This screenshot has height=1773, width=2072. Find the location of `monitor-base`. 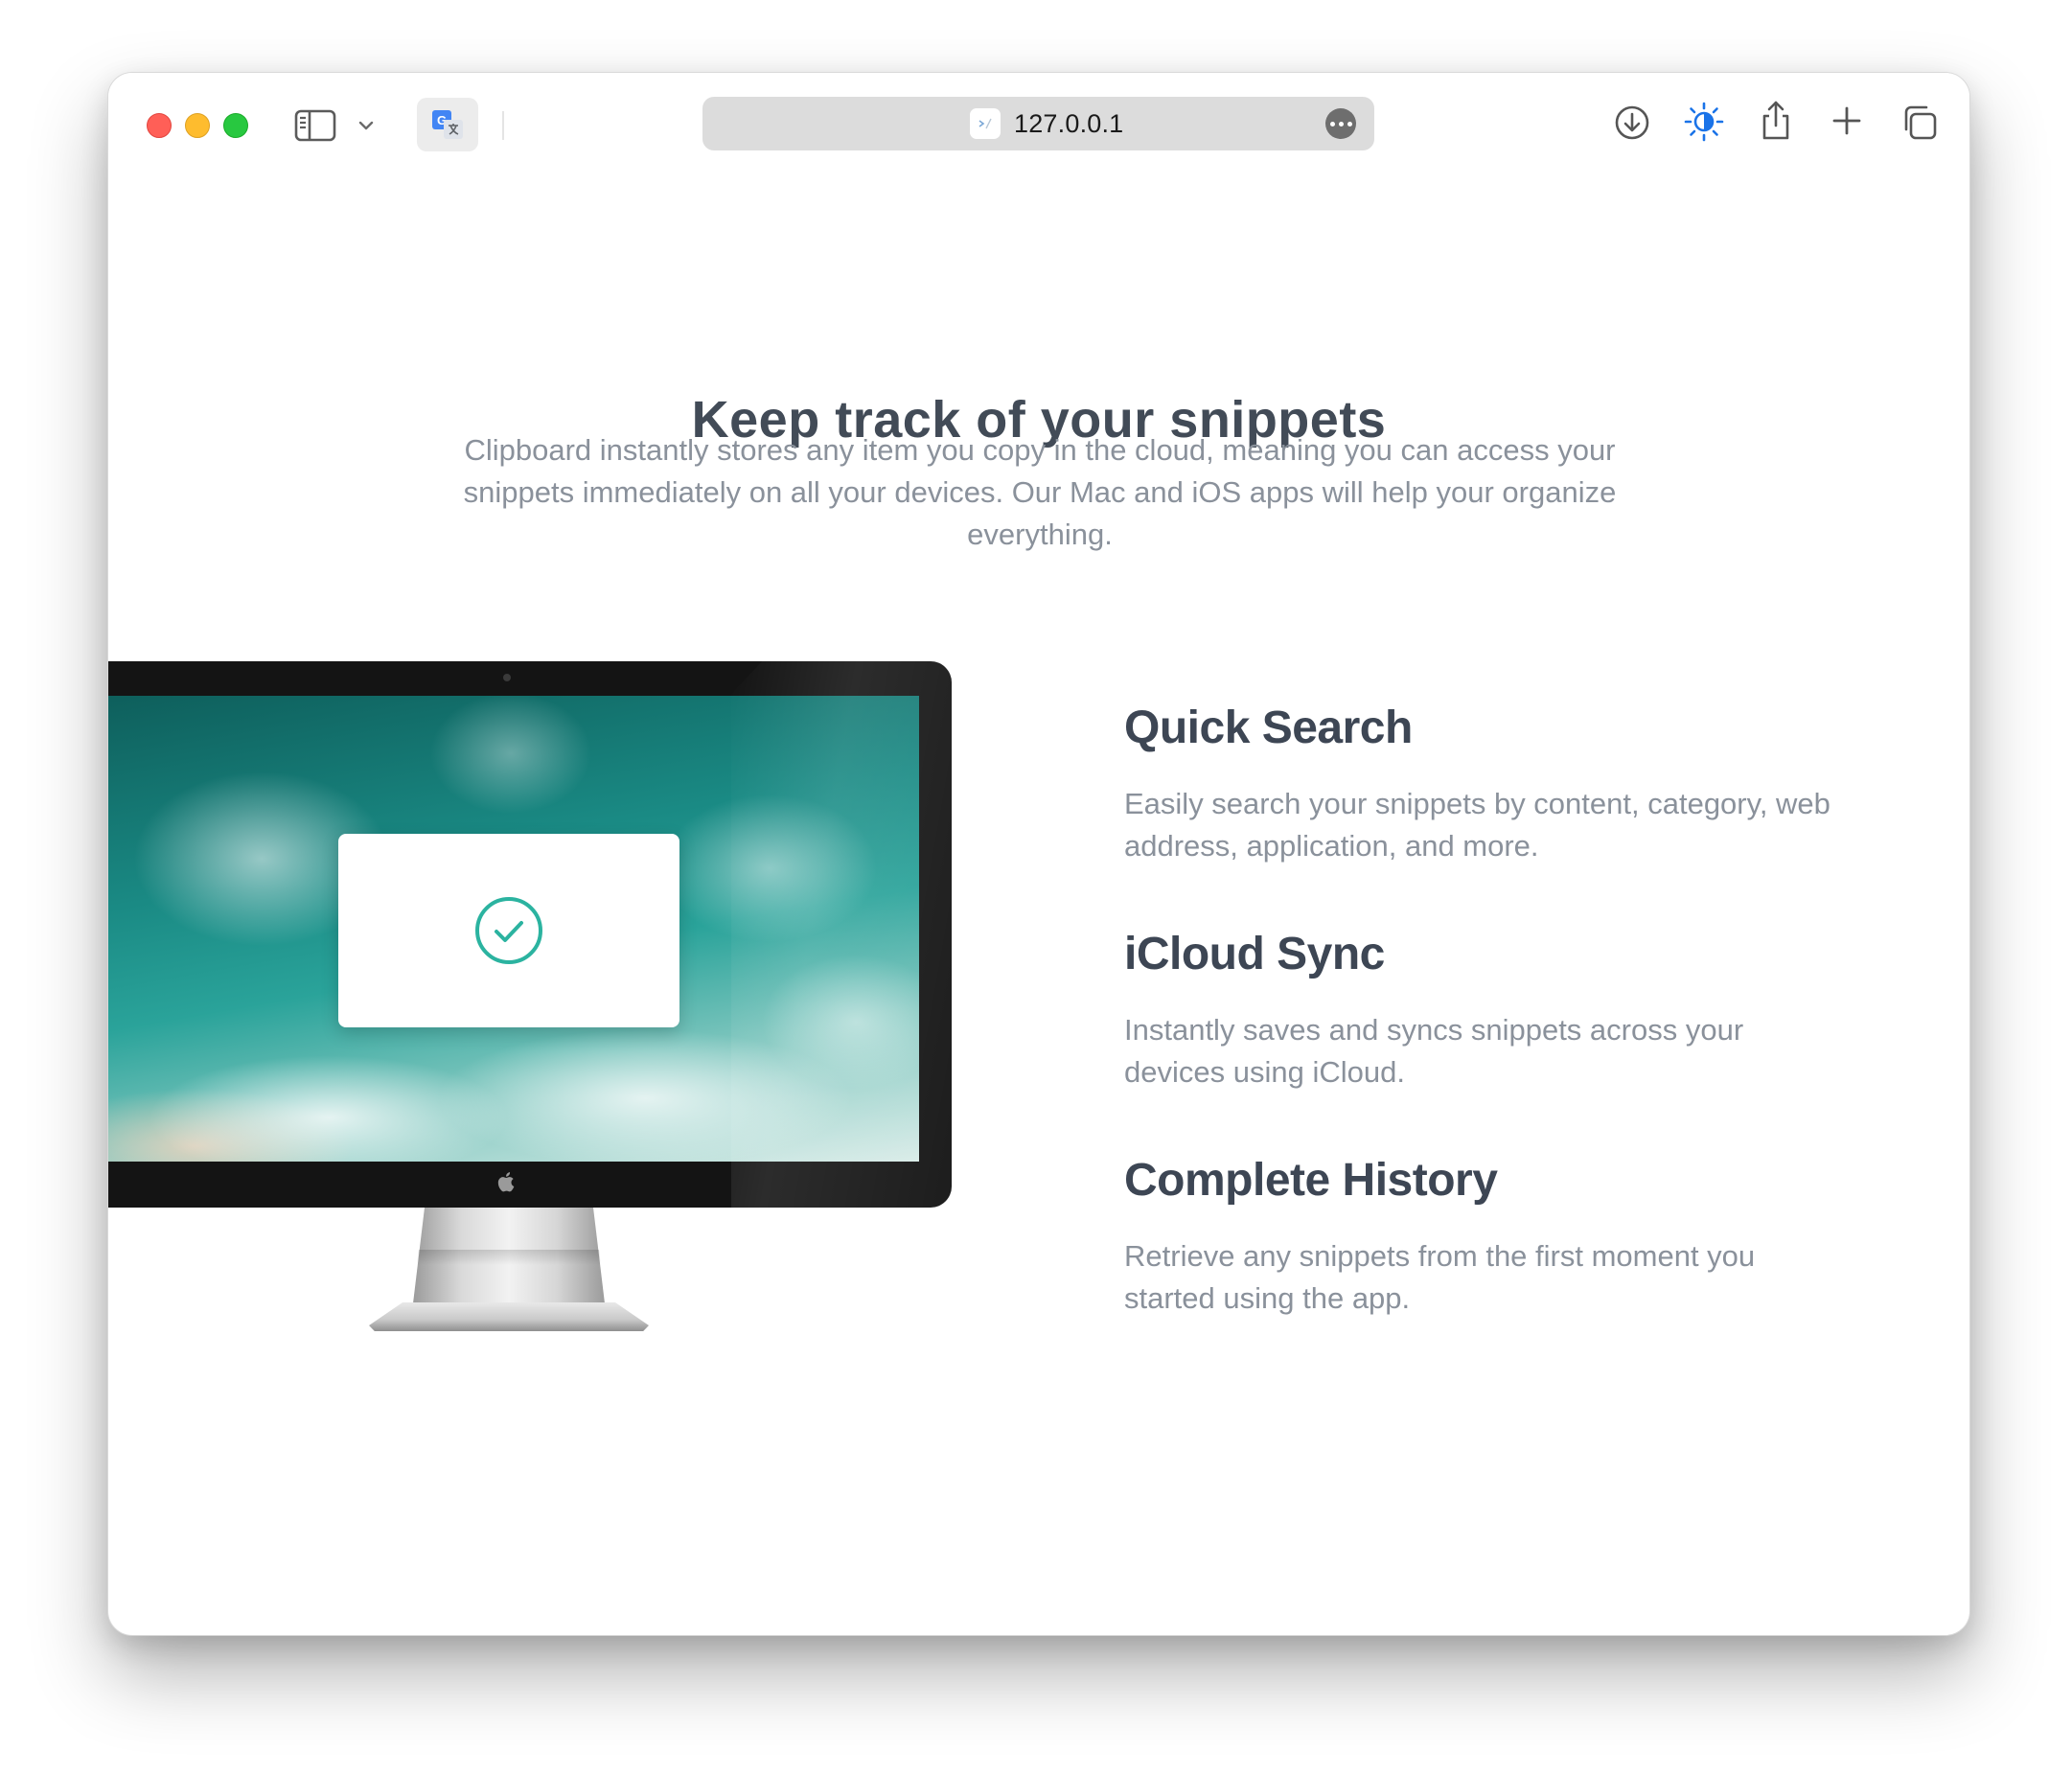

monitor-base is located at coordinates (509, 1316).